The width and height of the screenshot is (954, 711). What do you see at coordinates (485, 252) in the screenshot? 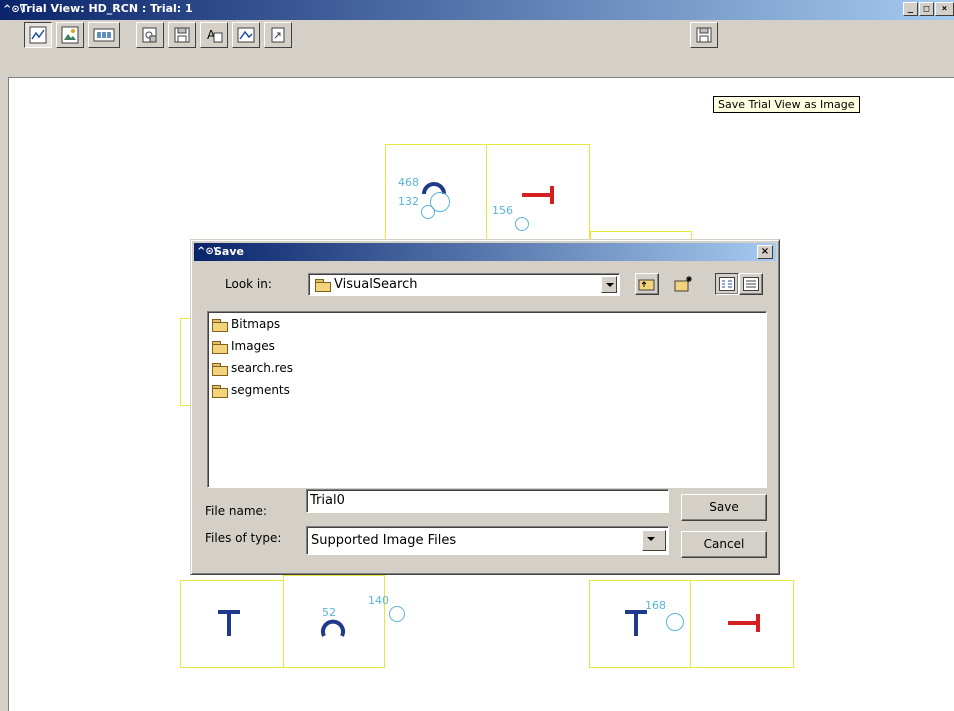
I see `dialog-titlebar: ^⊙\ Save ×` at bounding box center [485, 252].